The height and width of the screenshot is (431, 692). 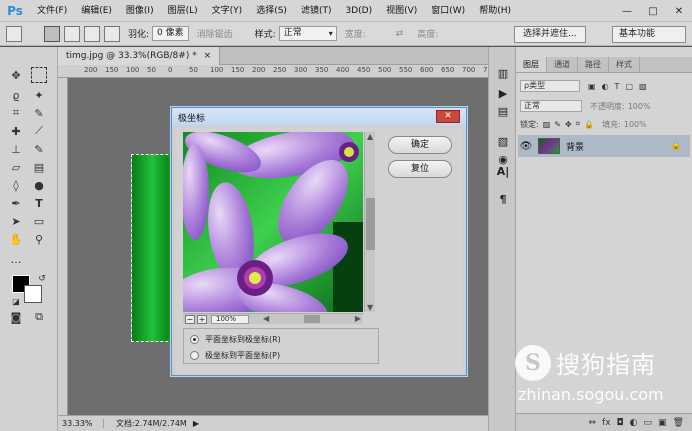 What do you see at coordinates (620, 423) in the screenshot?
I see `add-mask-icon: ◘` at bounding box center [620, 423].